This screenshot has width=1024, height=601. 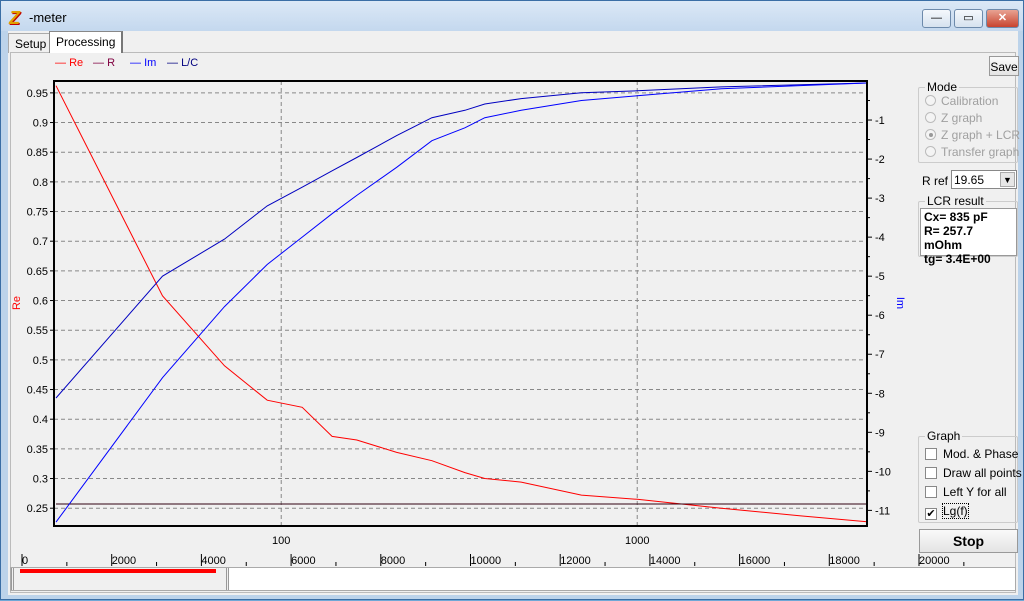 What do you see at coordinates (880, 316) in the screenshot?
I see `y2-tick-label: -6` at bounding box center [880, 316].